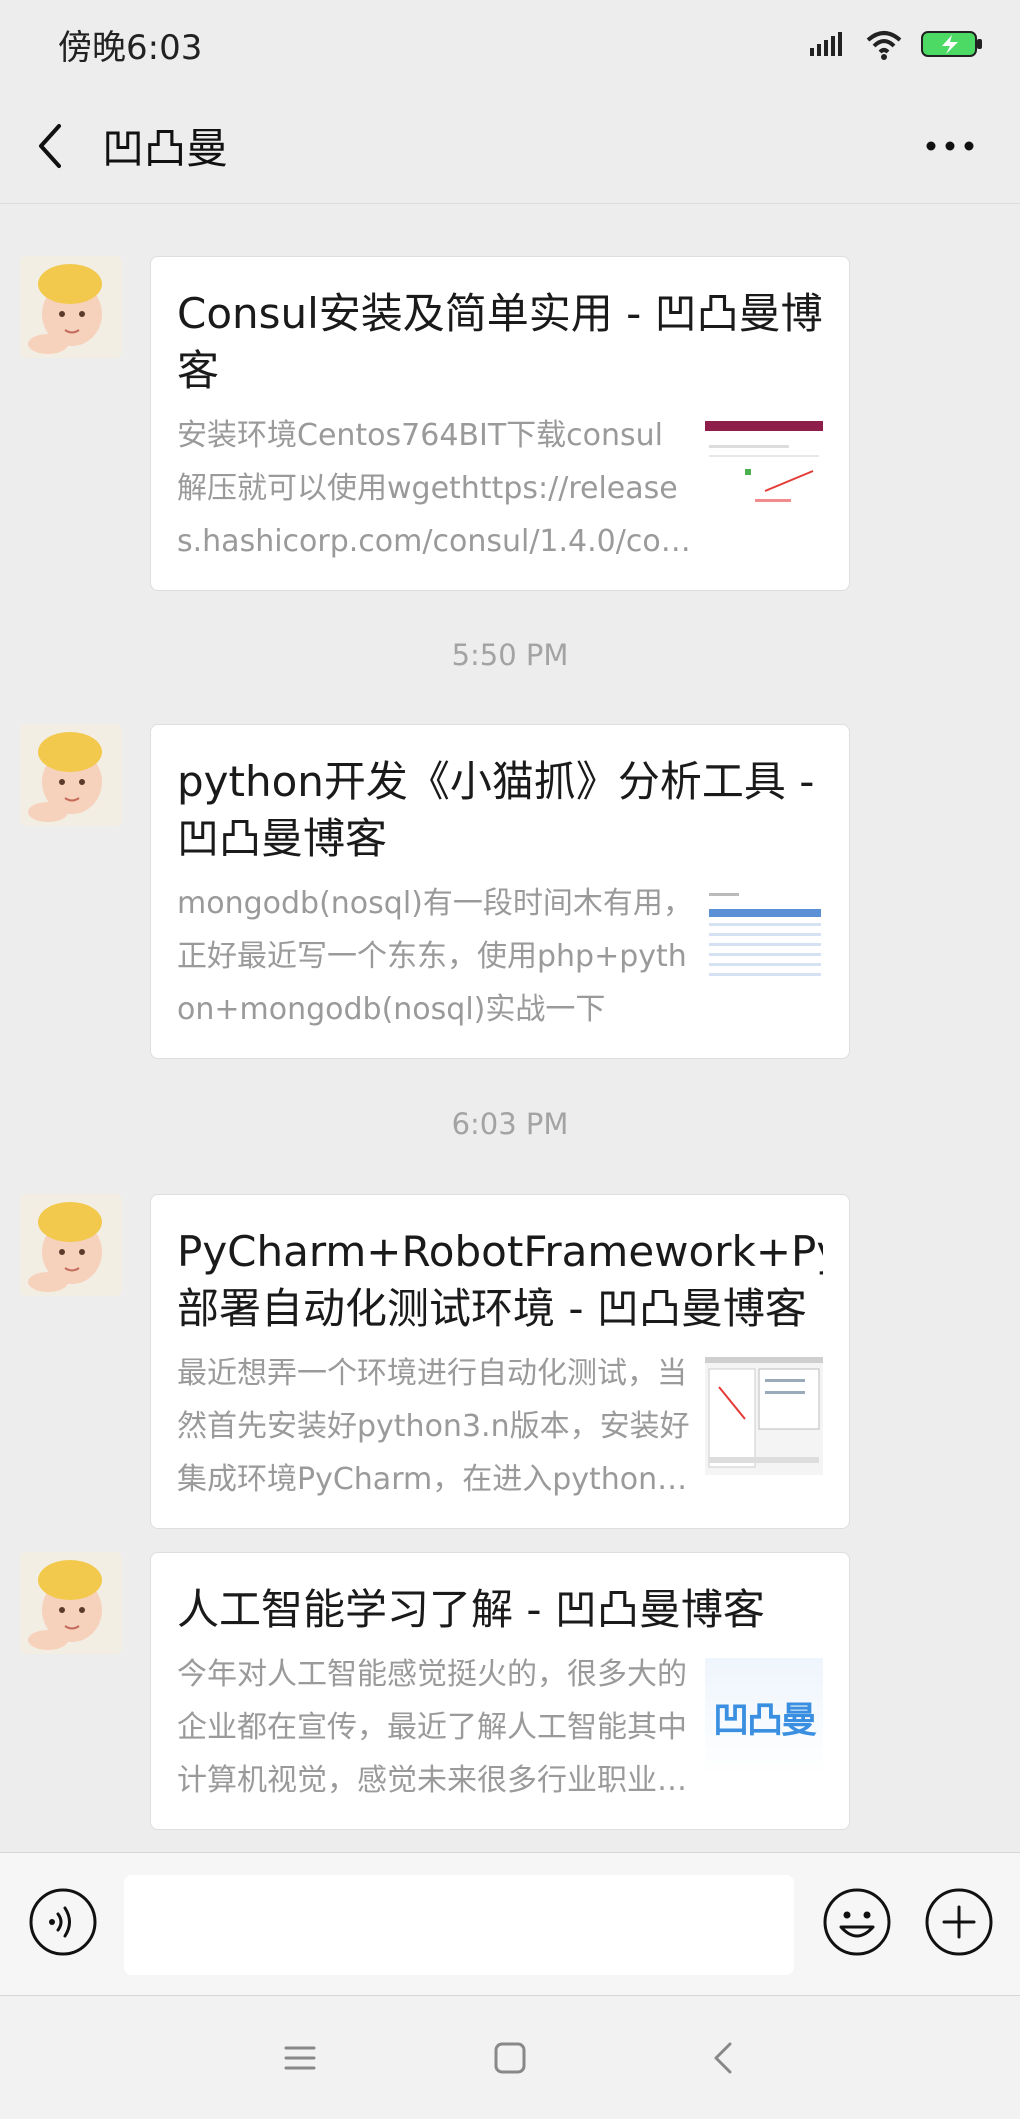 This screenshot has height=2119, width=1020. I want to click on square-icon, so click(510, 2058).